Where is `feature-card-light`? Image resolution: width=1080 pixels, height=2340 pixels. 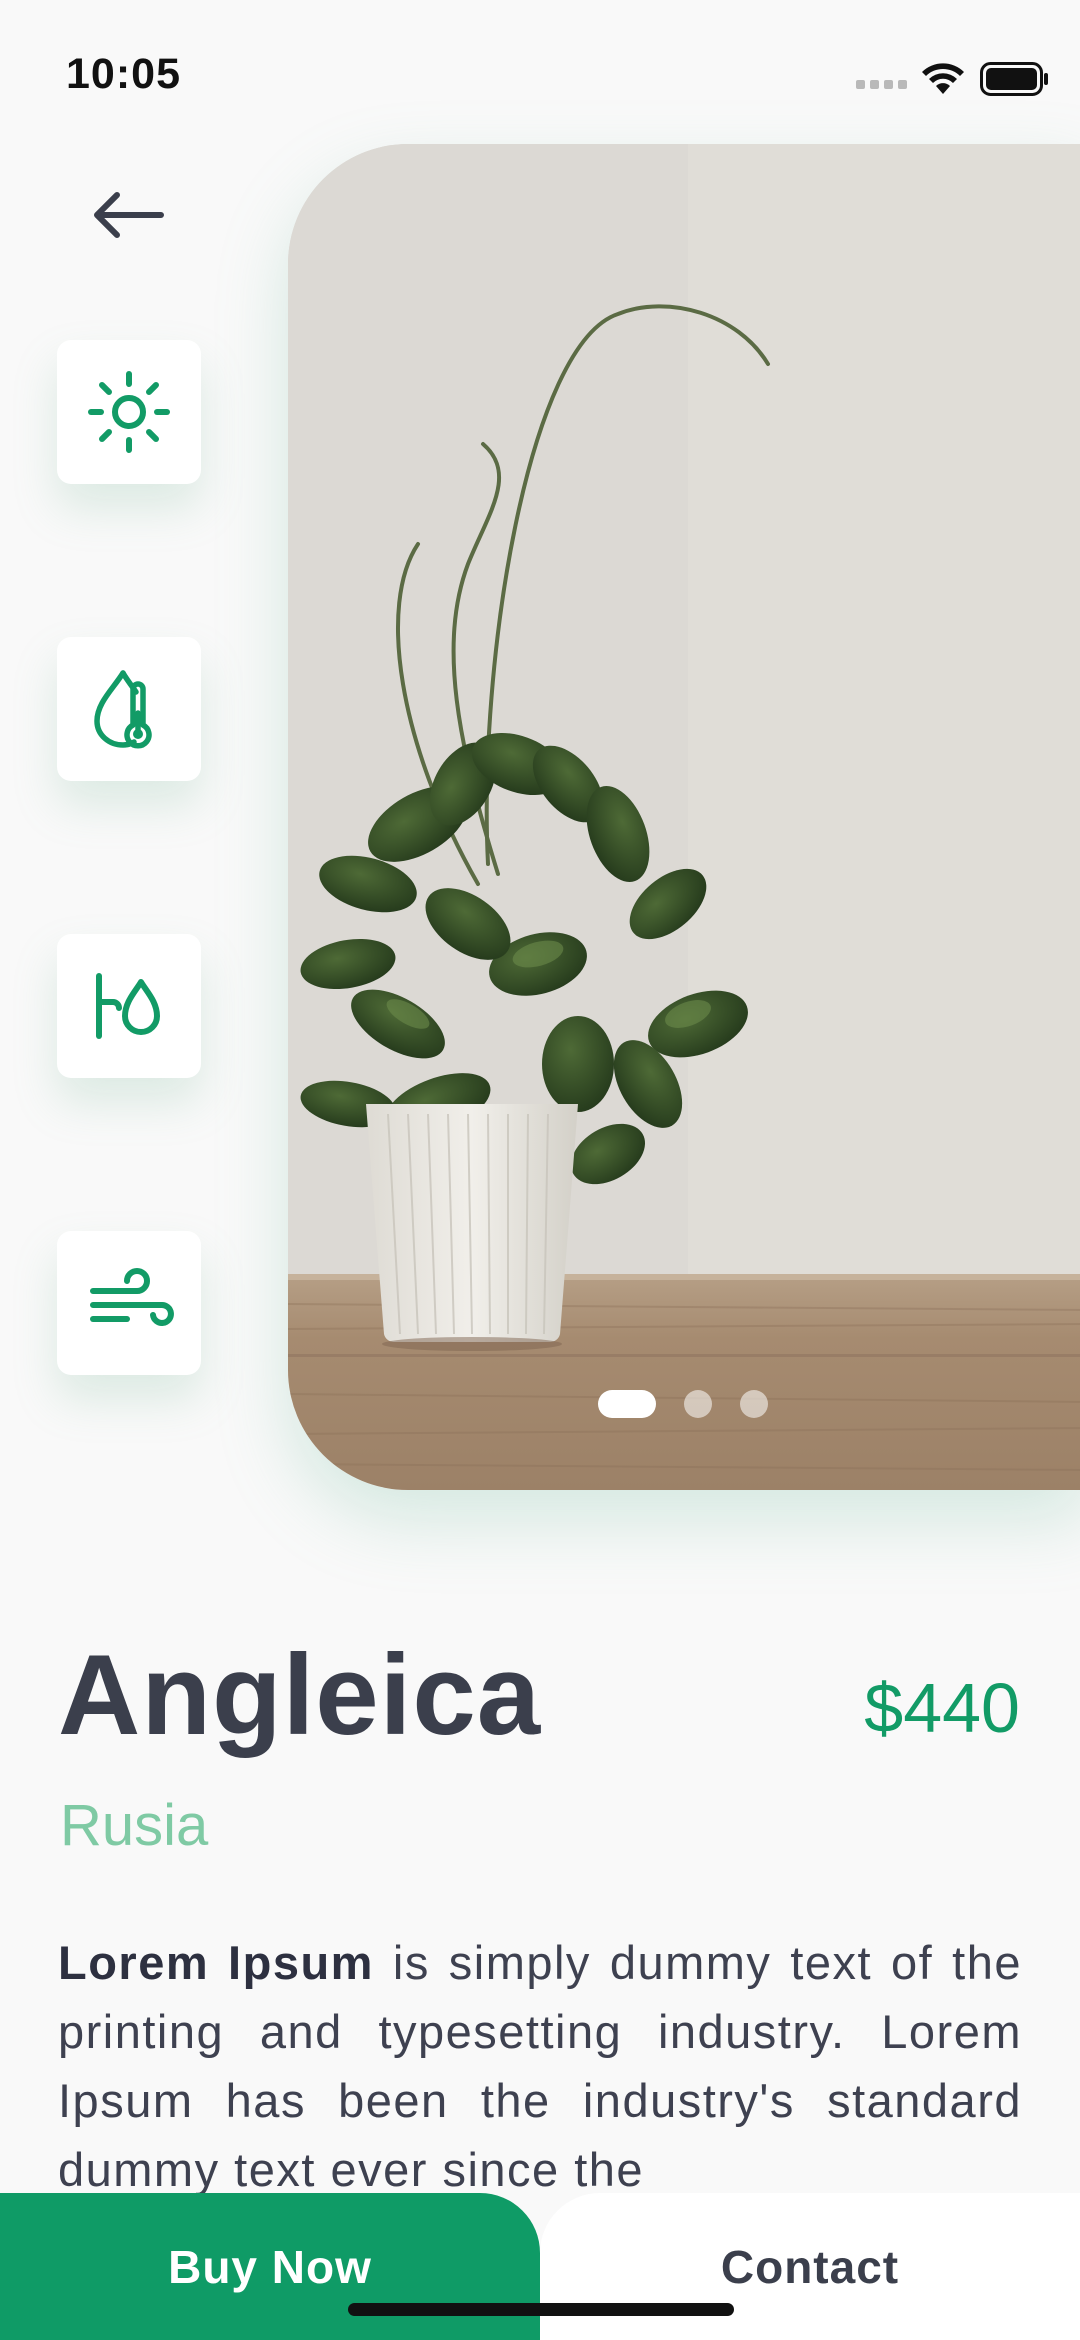
feature-card-light is located at coordinates (129, 412).